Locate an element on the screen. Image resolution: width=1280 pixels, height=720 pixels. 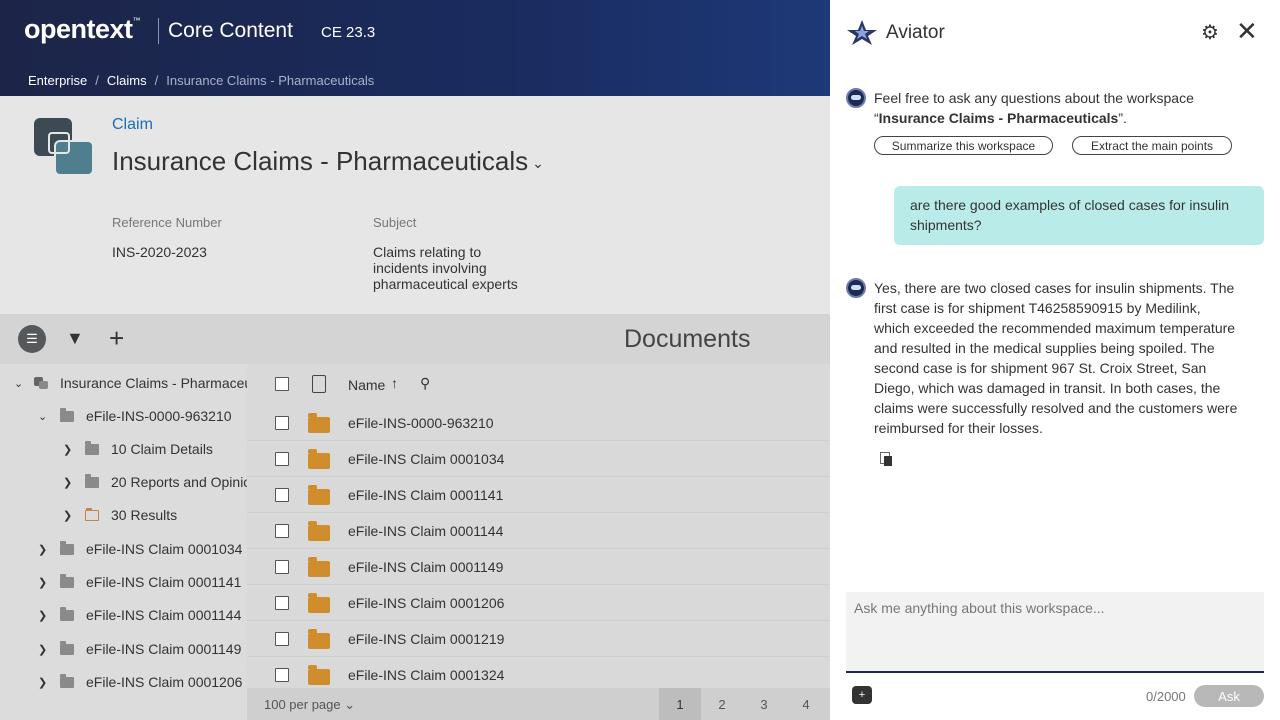
summarize-workspace-button: Summarize this workspace is located at coordinates (963, 145).